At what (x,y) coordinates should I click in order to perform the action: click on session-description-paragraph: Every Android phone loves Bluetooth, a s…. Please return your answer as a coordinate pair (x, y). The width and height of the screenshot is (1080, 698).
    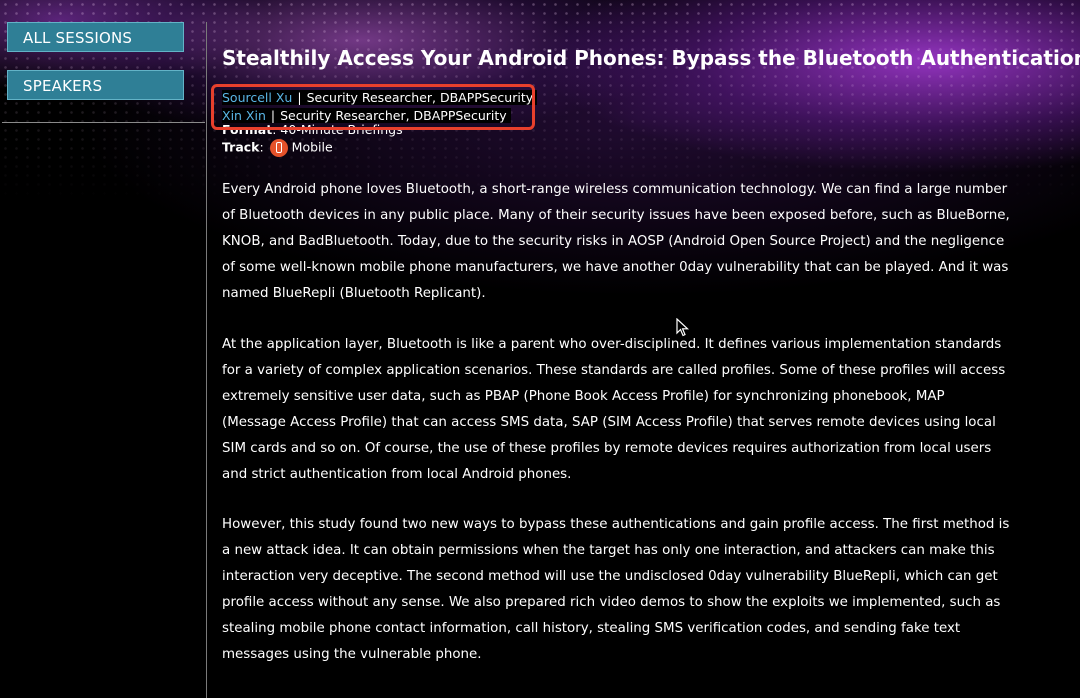
    Looking at the image, I should click on (616, 241).